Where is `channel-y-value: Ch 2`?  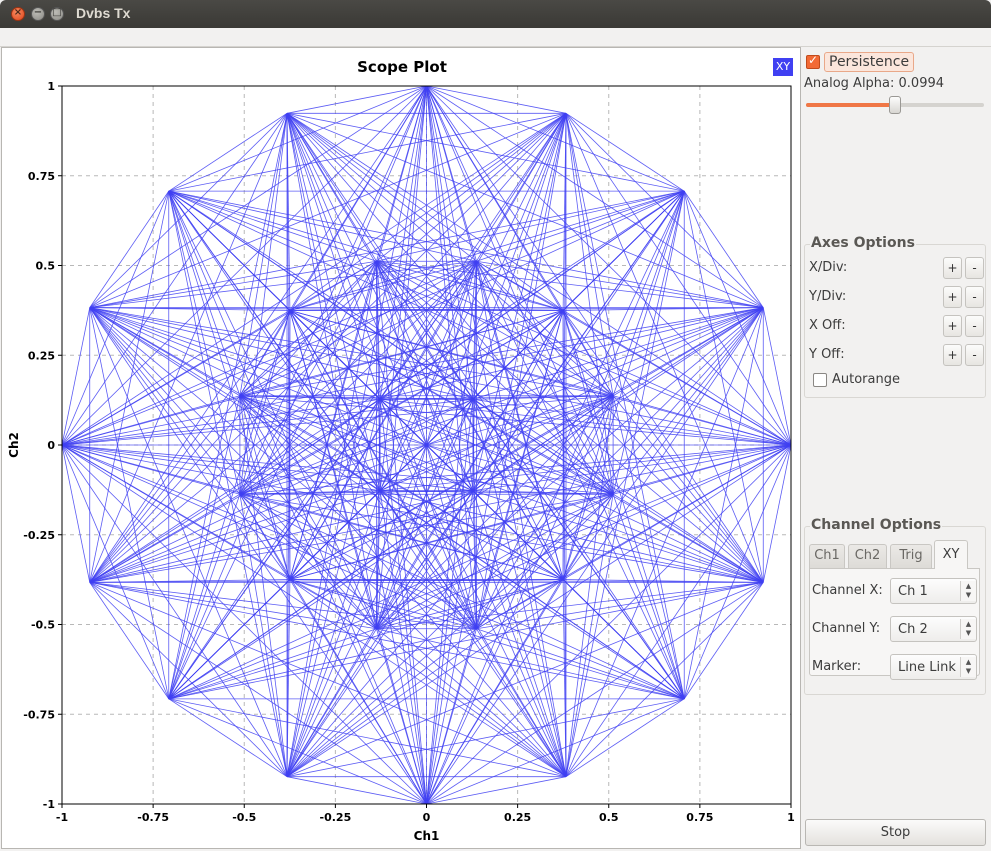
channel-y-value: Ch 2 is located at coordinates (913, 629).